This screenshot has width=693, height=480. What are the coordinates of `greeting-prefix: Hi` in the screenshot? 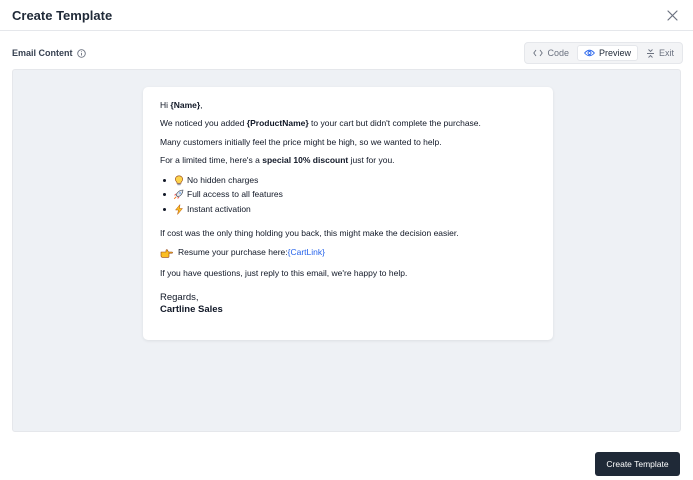 It's located at (165, 105).